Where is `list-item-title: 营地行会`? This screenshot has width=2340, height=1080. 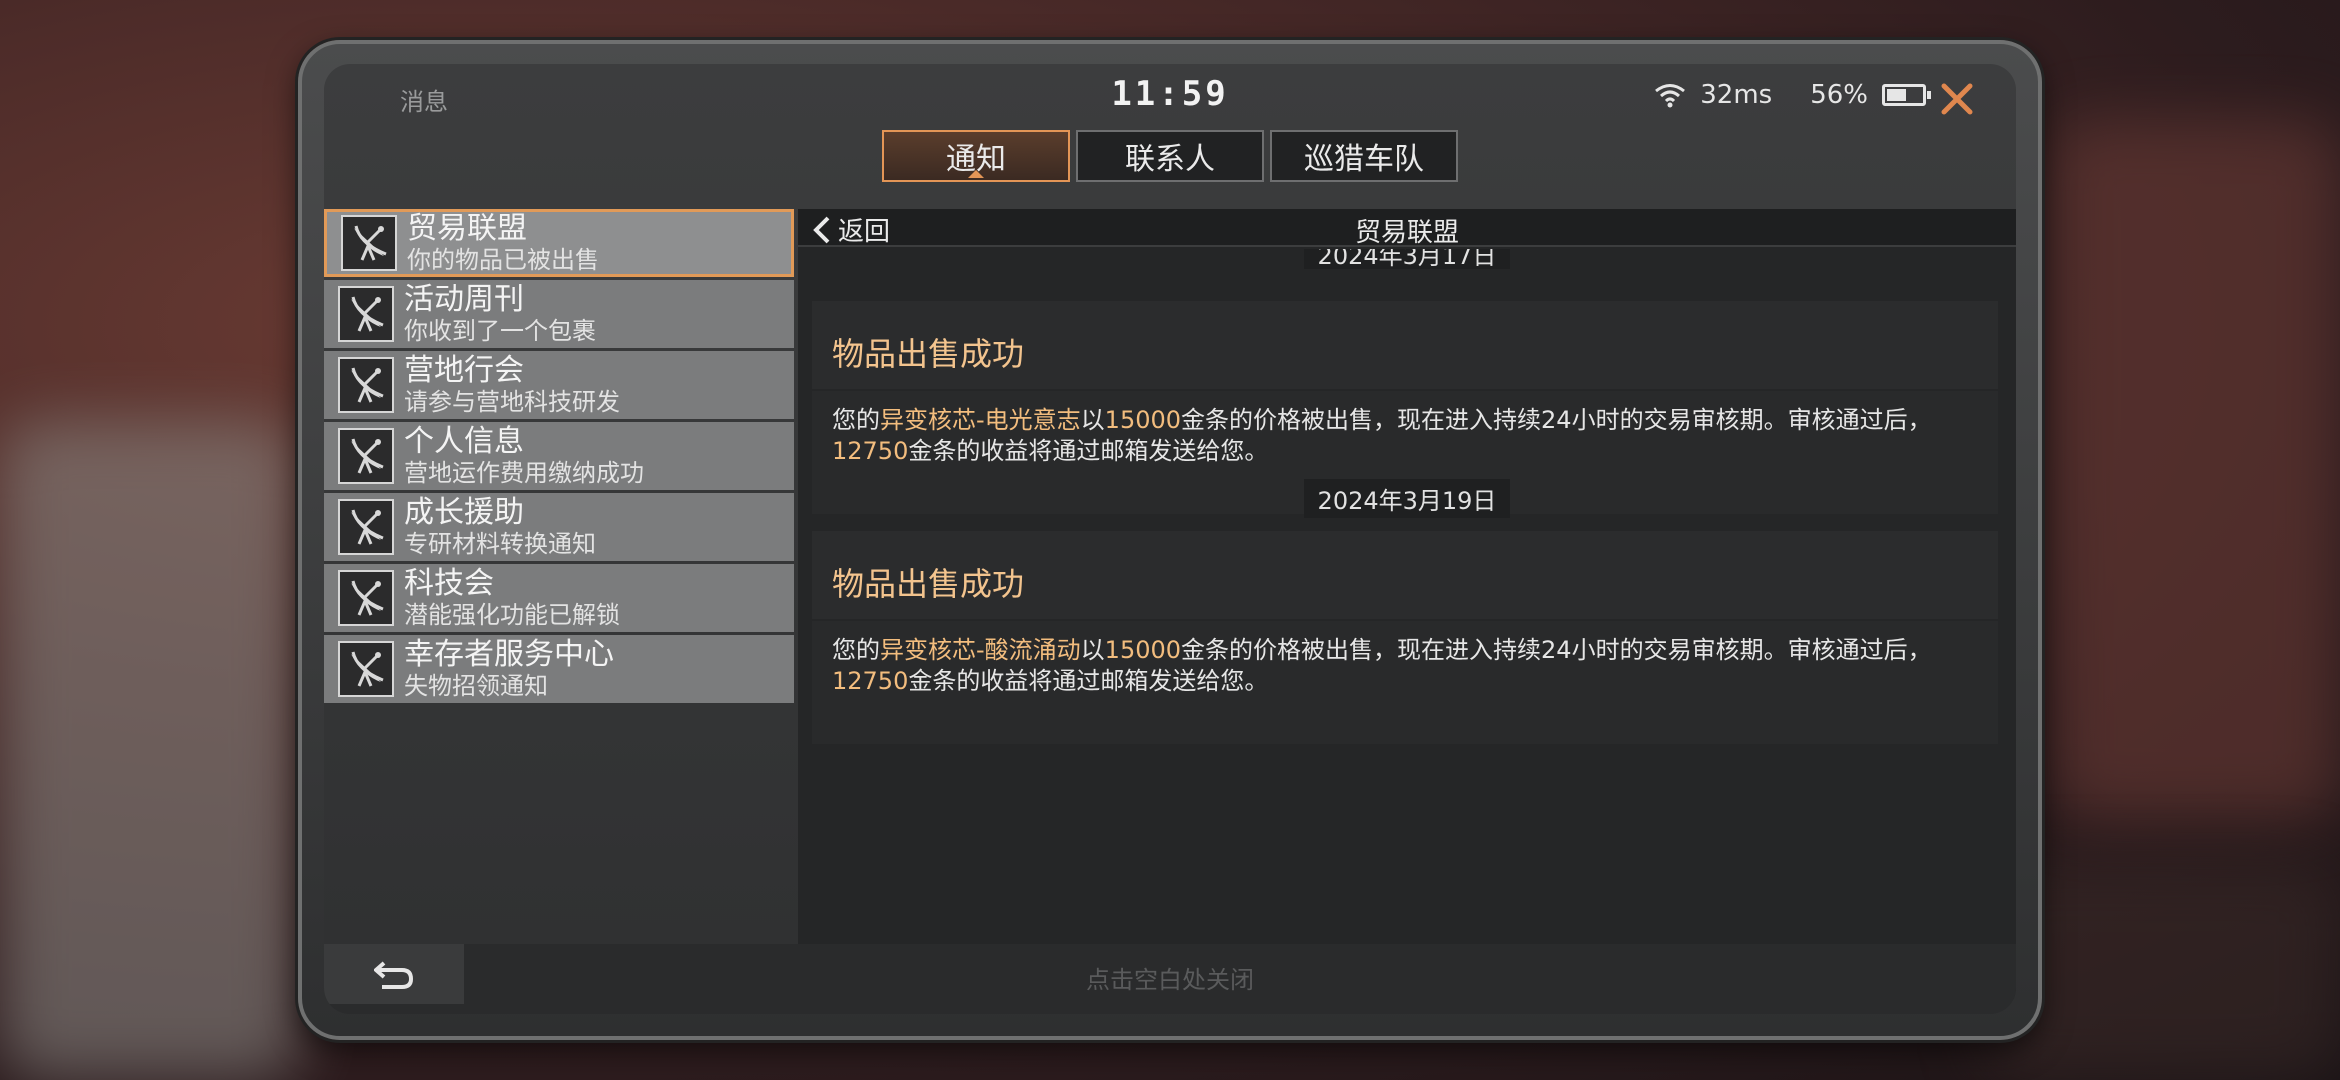 list-item-title: 营地行会 is located at coordinates (464, 370).